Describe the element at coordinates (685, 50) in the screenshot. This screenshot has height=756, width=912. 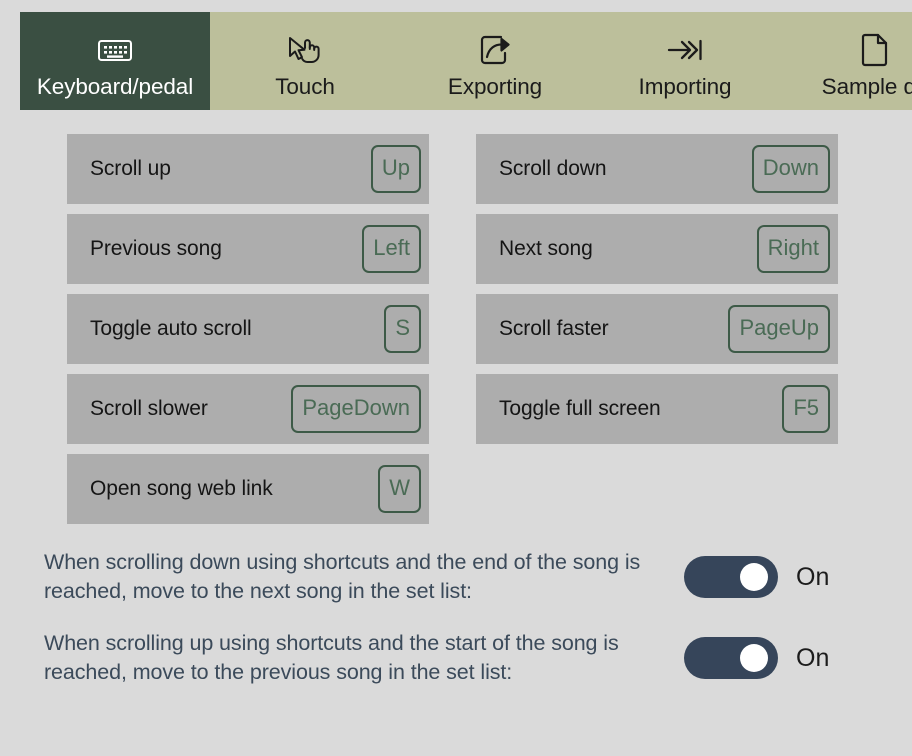
I see `import-arrow-icon` at that location.